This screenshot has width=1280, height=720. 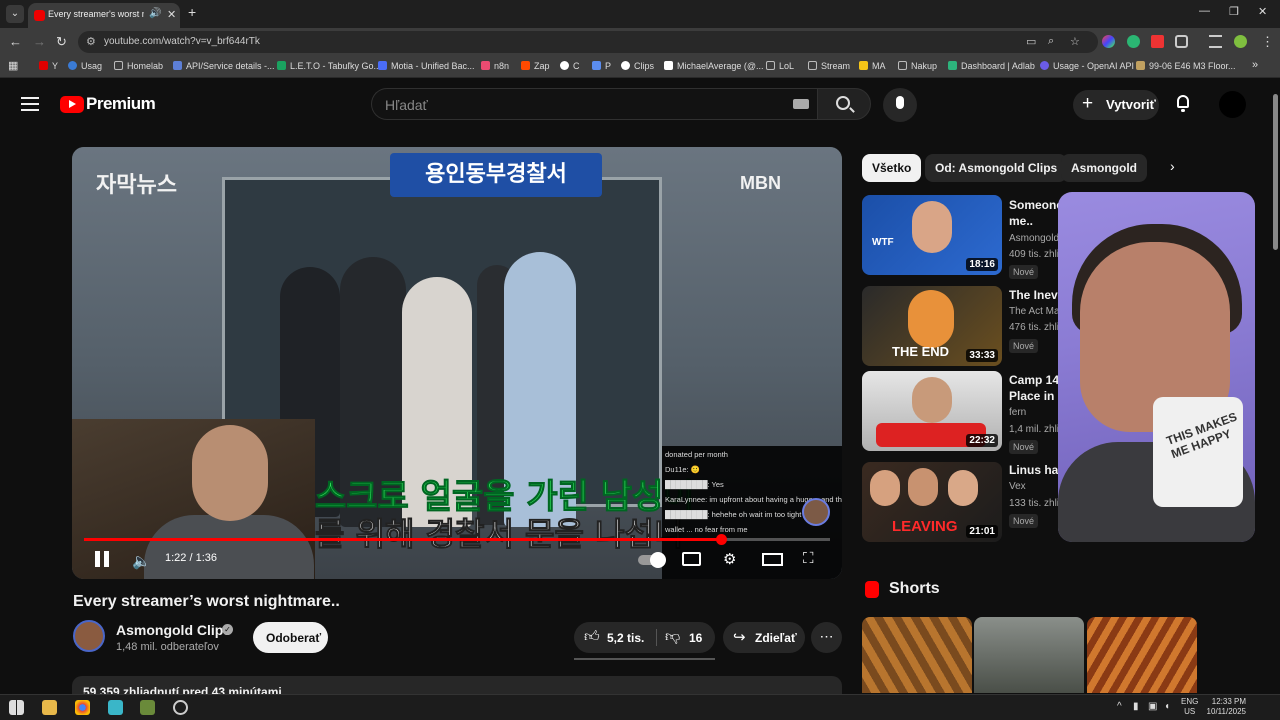 What do you see at coordinates (1240, 41) in the screenshot?
I see `profile-avatar` at bounding box center [1240, 41].